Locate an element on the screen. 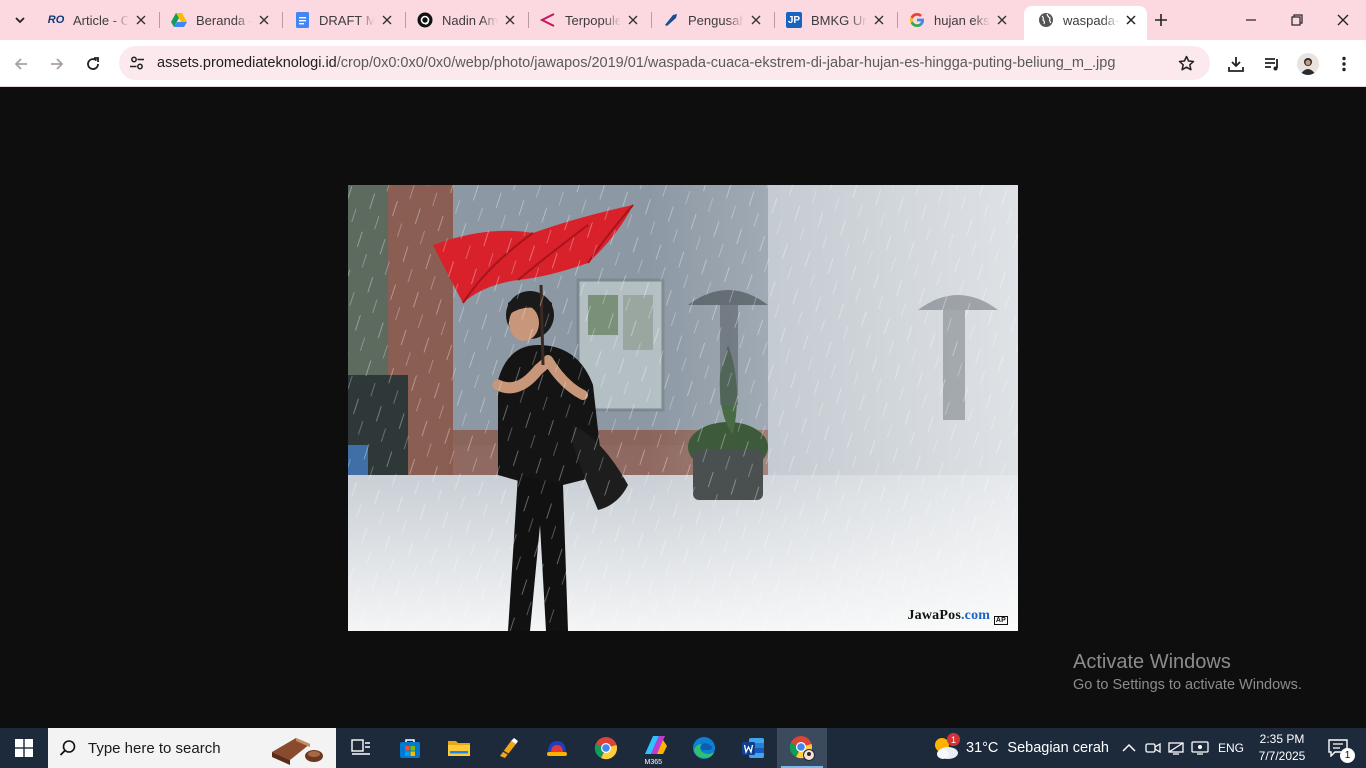  tab-waspada: waspada- is located at coordinates (1085, 23).